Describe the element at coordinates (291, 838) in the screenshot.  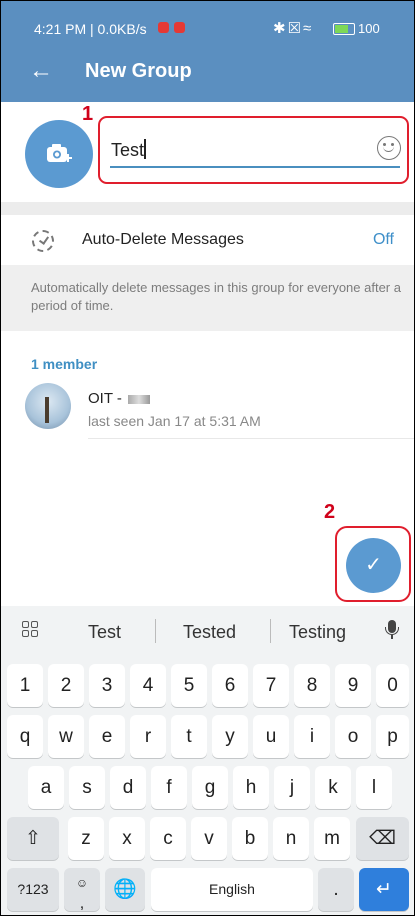
I see `key-n: n` at that location.